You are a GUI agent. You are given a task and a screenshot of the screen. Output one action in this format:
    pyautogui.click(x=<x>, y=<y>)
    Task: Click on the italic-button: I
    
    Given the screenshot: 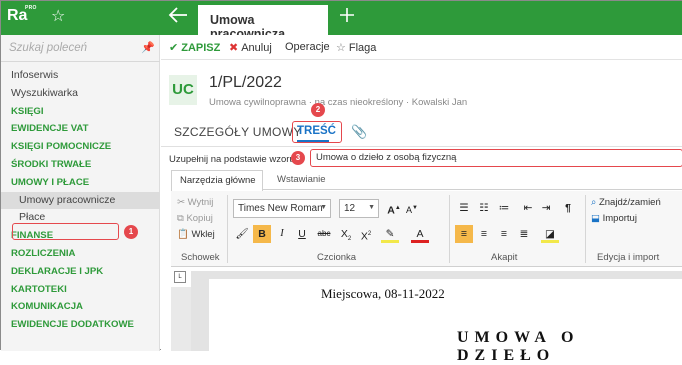 What is the action you would take?
    pyautogui.click(x=282, y=234)
    